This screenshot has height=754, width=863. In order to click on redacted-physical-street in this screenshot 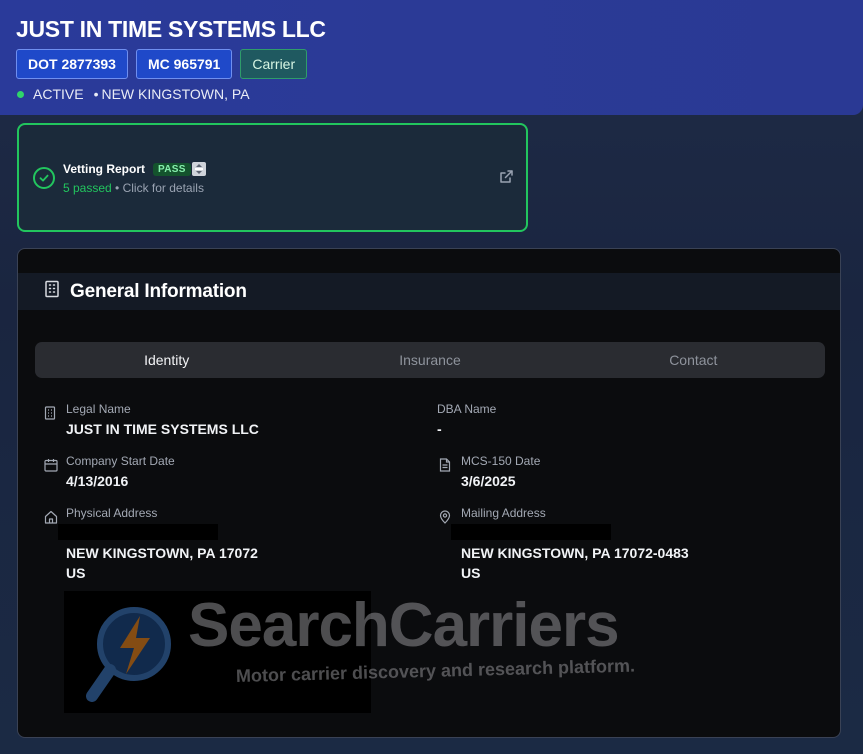, I will do `click(138, 532)`.